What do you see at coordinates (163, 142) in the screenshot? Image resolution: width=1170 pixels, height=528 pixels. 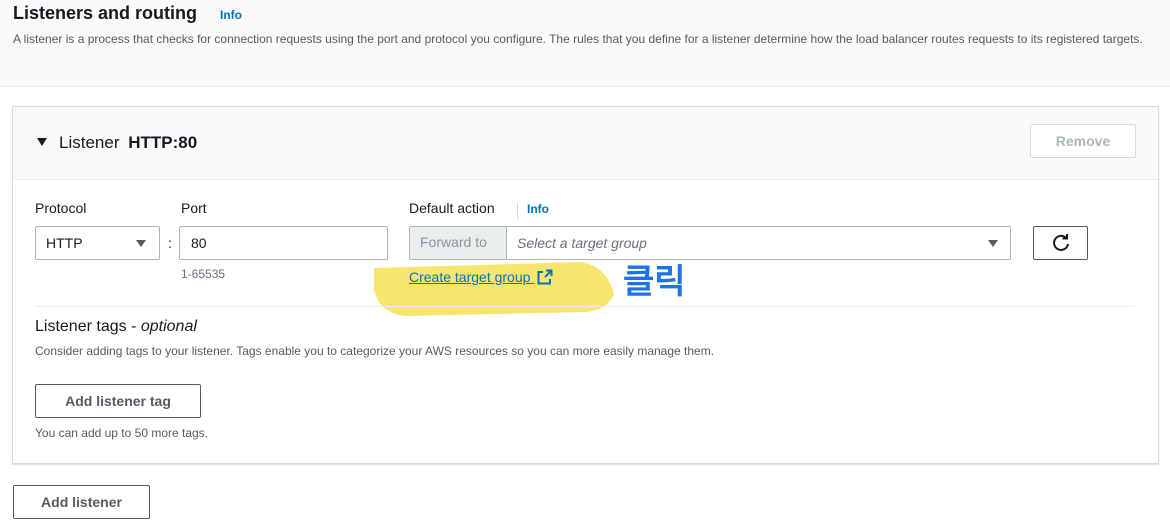 I see `listener-name: HTTP:80` at bounding box center [163, 142].